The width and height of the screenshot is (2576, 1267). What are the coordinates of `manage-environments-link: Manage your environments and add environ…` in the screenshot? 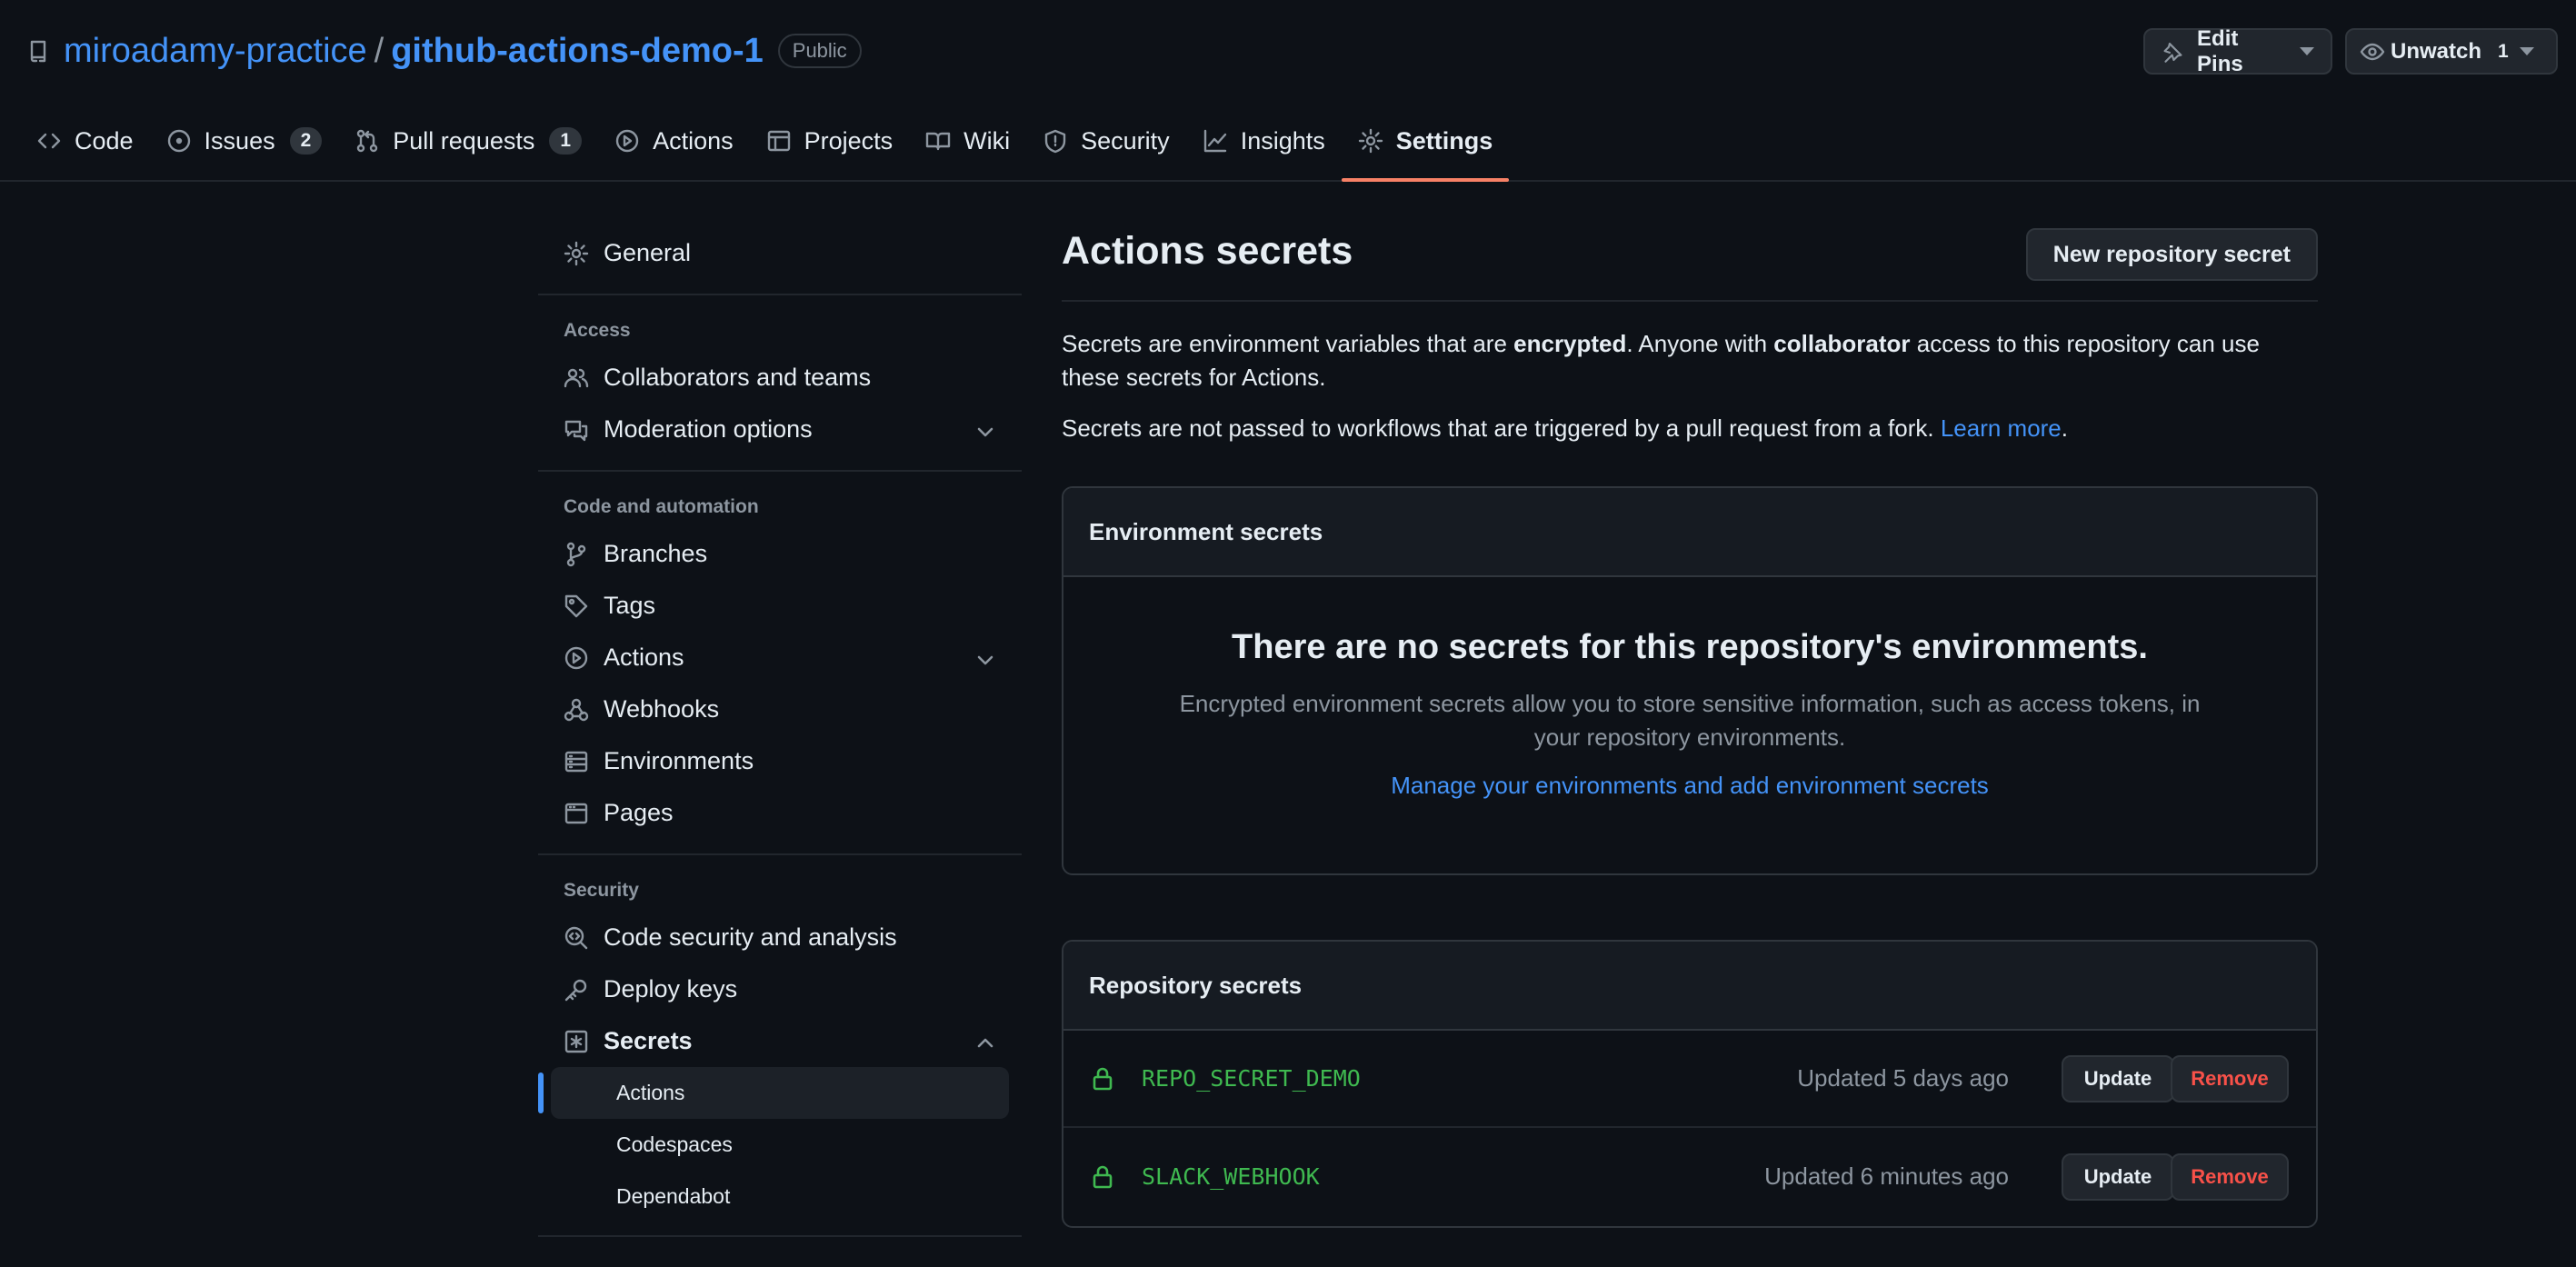 It's located at (1690, 786).